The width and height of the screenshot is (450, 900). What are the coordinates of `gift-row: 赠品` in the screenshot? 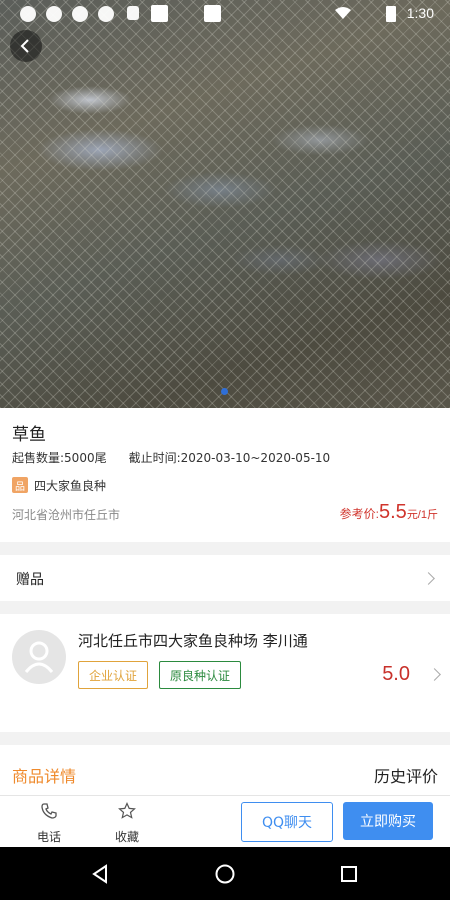 It's located at (225, 578).